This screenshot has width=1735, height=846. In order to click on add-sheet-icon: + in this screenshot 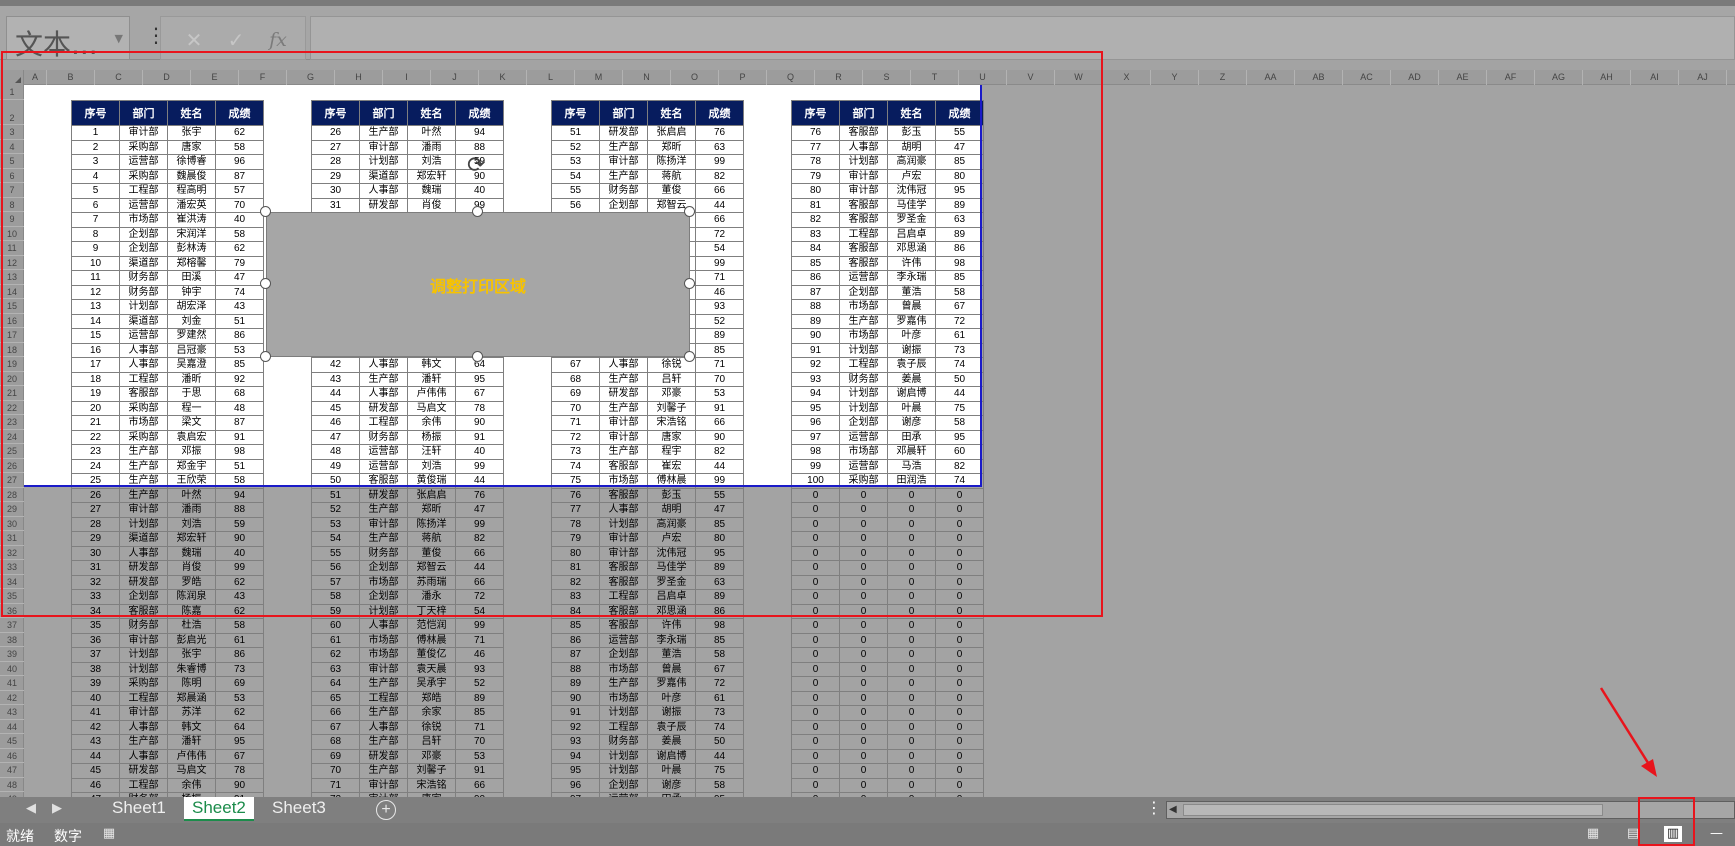, I will do `click(386, 810)`.